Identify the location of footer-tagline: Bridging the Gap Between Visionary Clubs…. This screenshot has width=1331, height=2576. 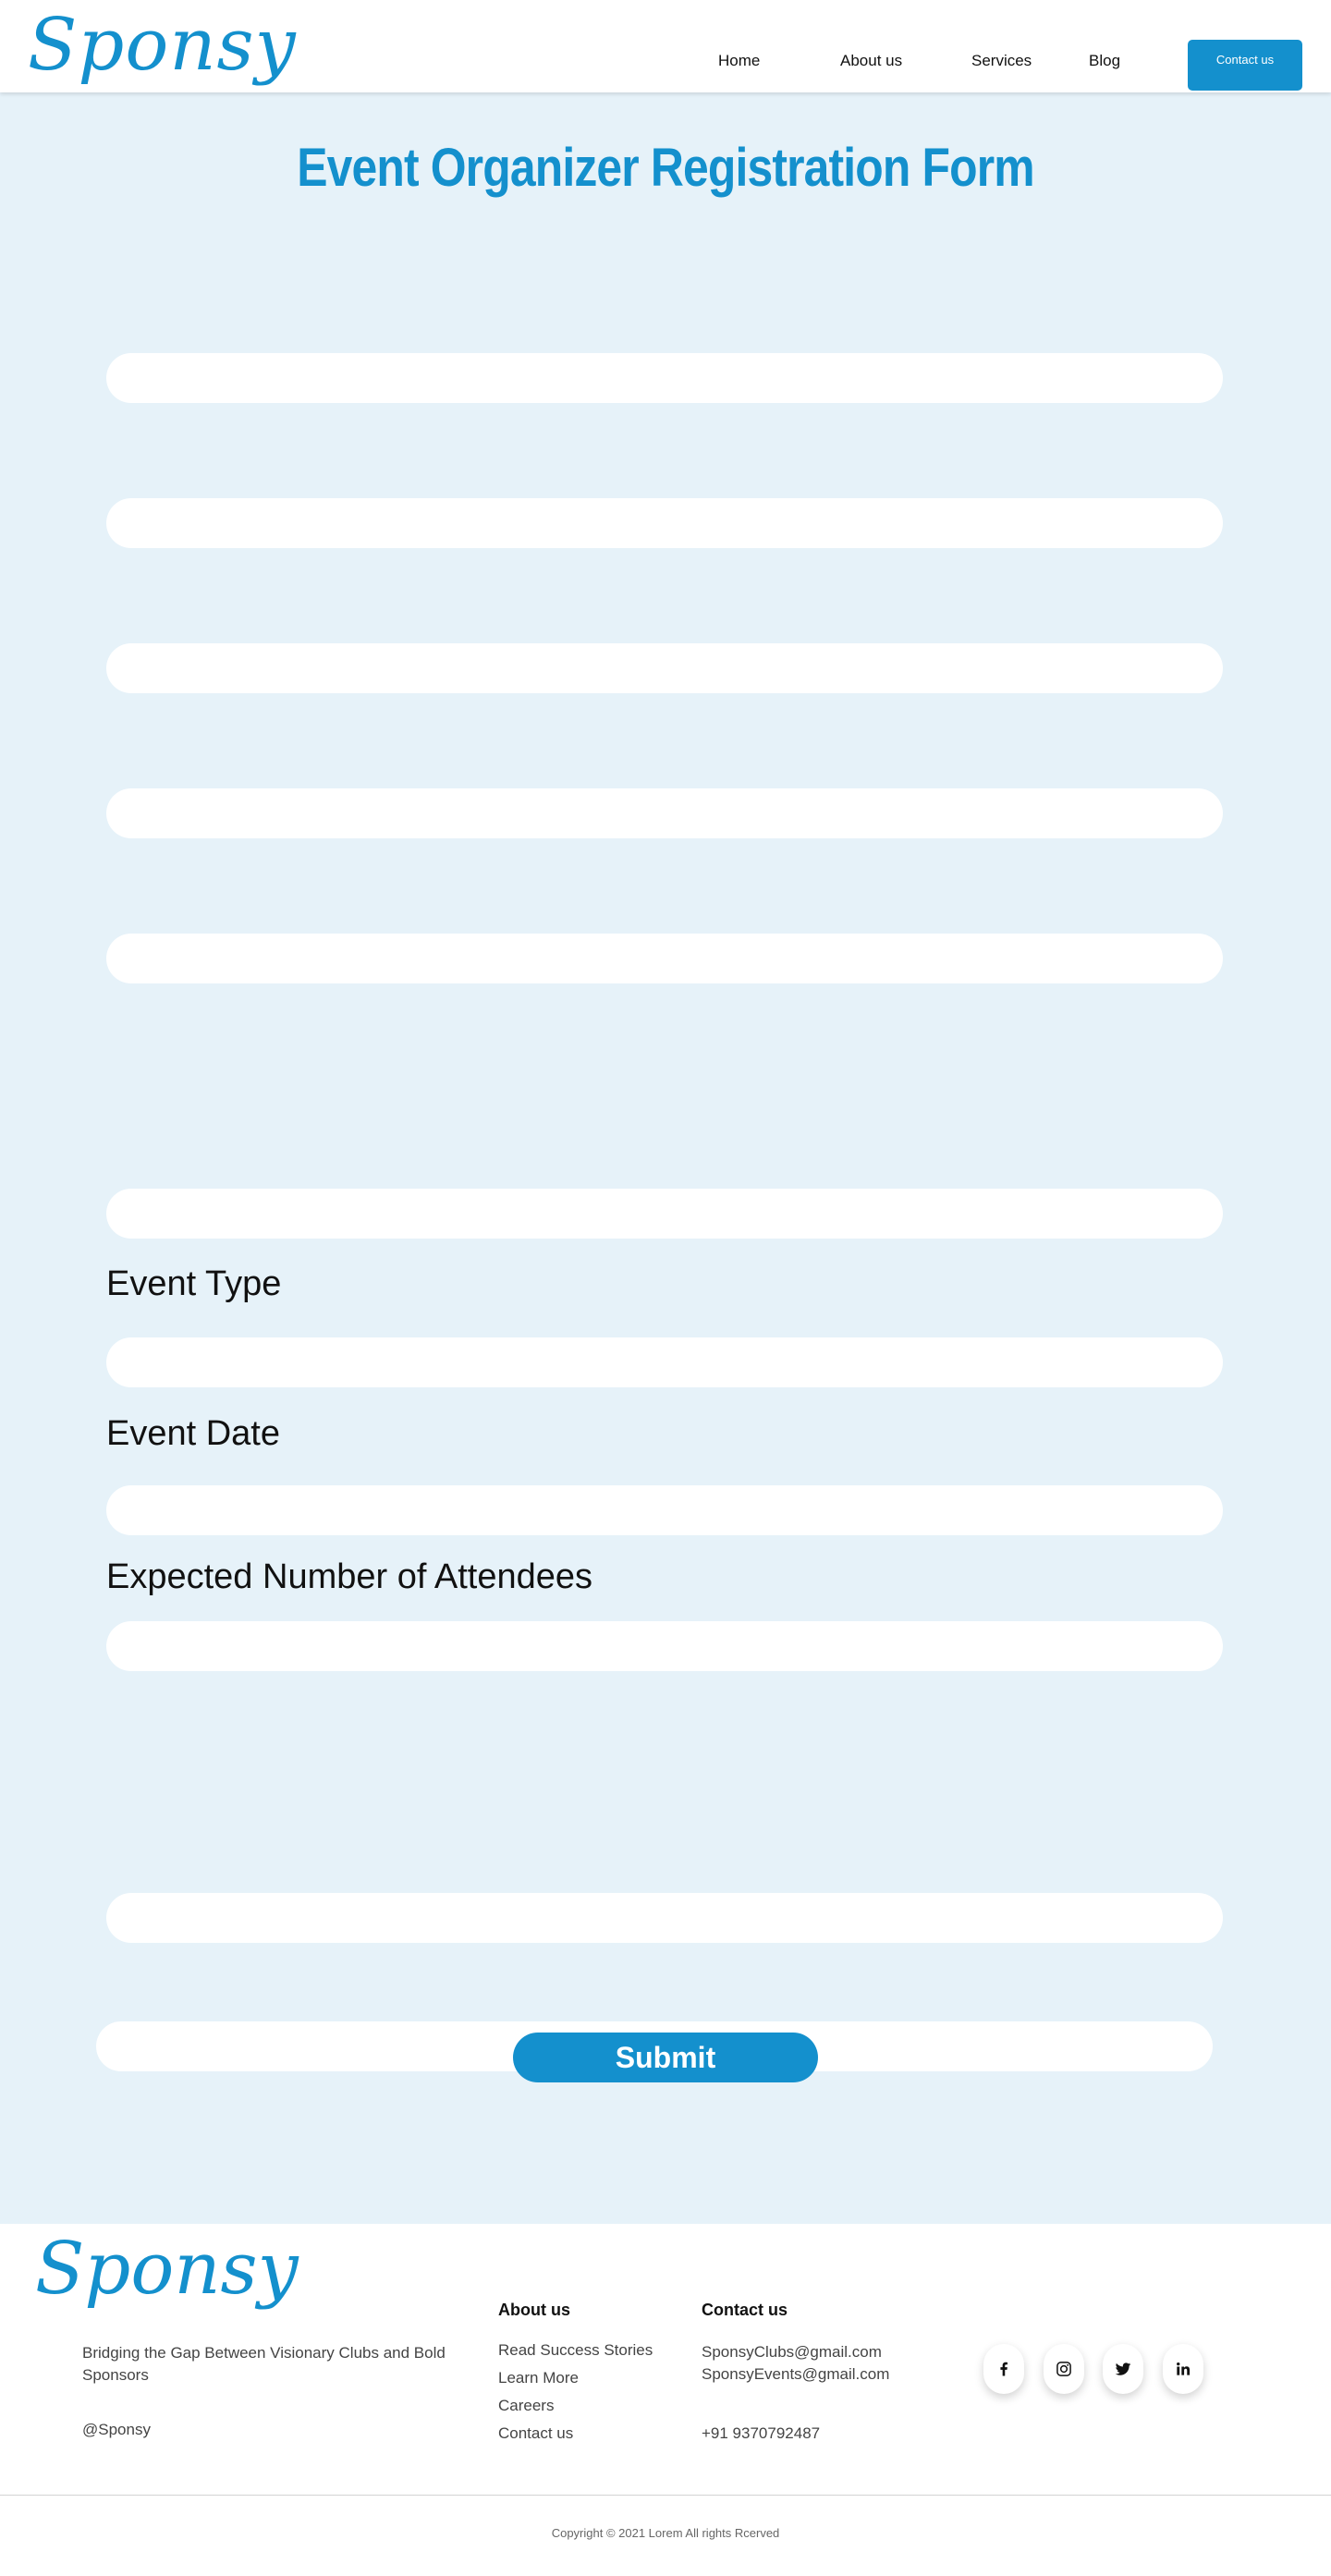
(264, 2364).